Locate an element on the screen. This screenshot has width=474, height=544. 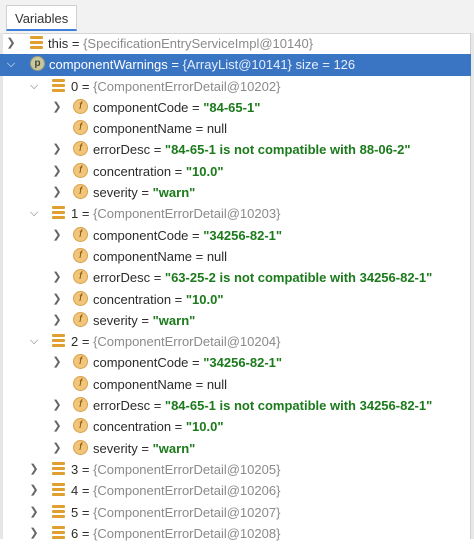
tree-row-item-5: ❯ 5 = {ComponentErrorDetail@10207} is located at coordinates (235, 512).